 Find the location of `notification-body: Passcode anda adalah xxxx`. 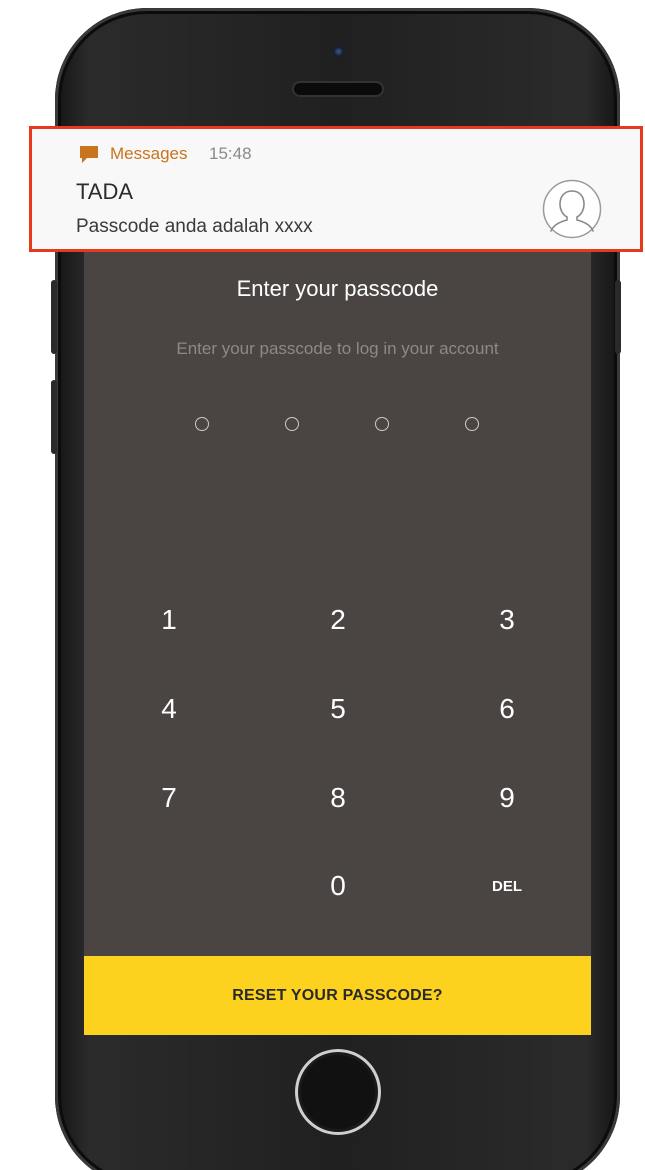

notification-body: Passcode anda adalah xxxx is located at coordinates (194, 226).